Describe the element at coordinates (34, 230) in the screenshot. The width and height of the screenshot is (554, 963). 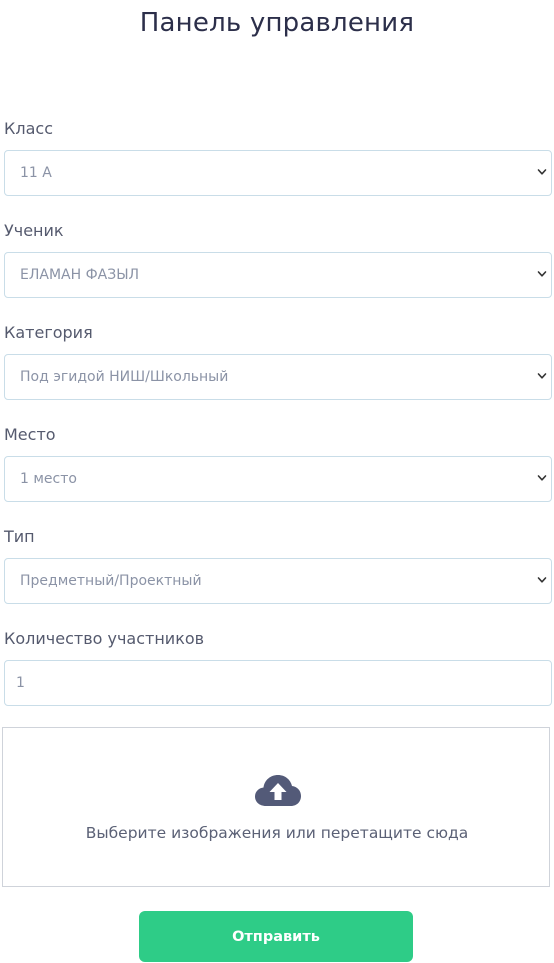
I see `student-label: Ученик` at that location.